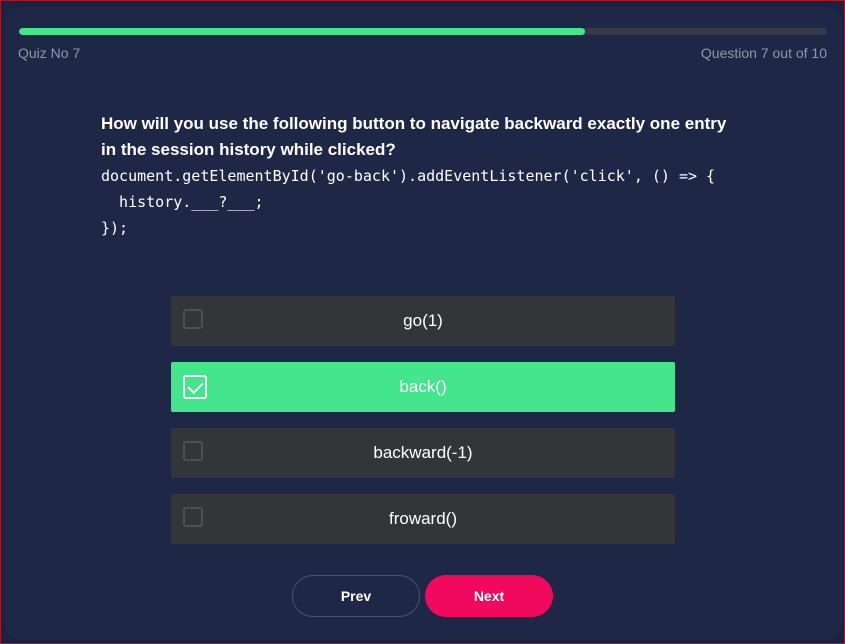 This screenshot has height=644, width=845. What do you see at coordinates (302, 31) in the screenshot?
I see `progress-bar-fill` at bounding box center [302, 31].